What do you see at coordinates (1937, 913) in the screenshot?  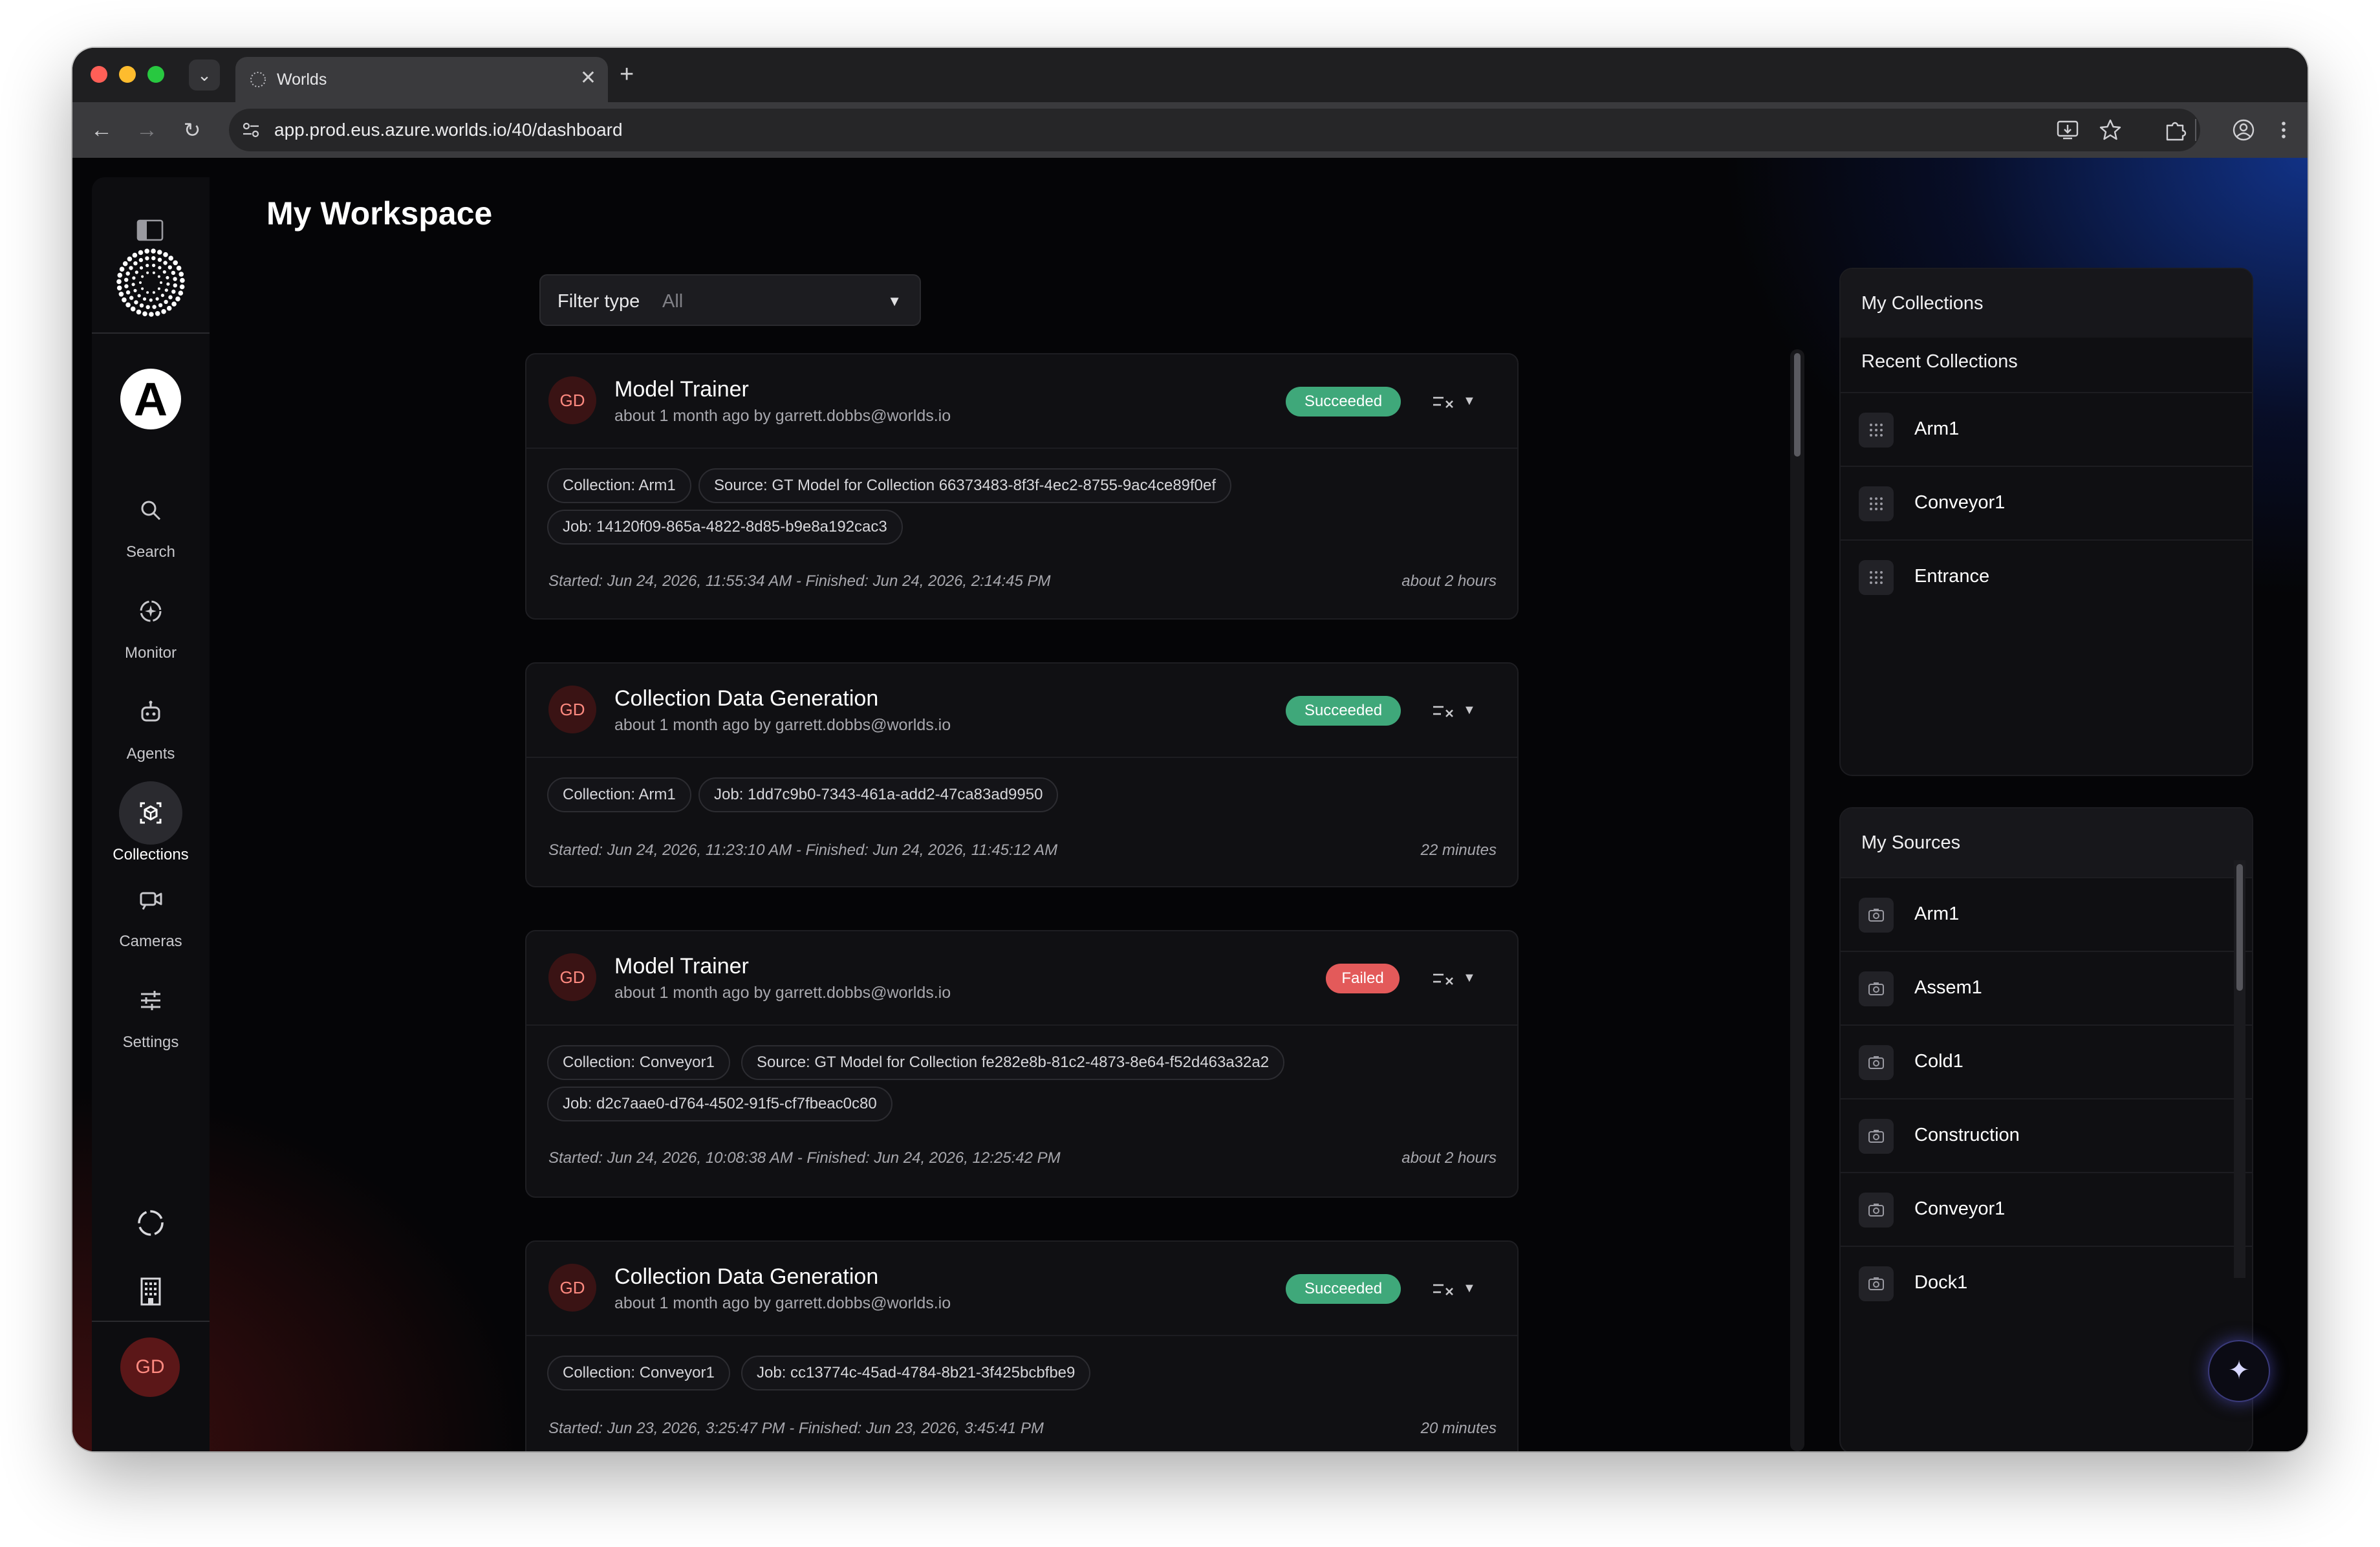 I see `source-name: Arm1` at bounding box center [1937, 913].